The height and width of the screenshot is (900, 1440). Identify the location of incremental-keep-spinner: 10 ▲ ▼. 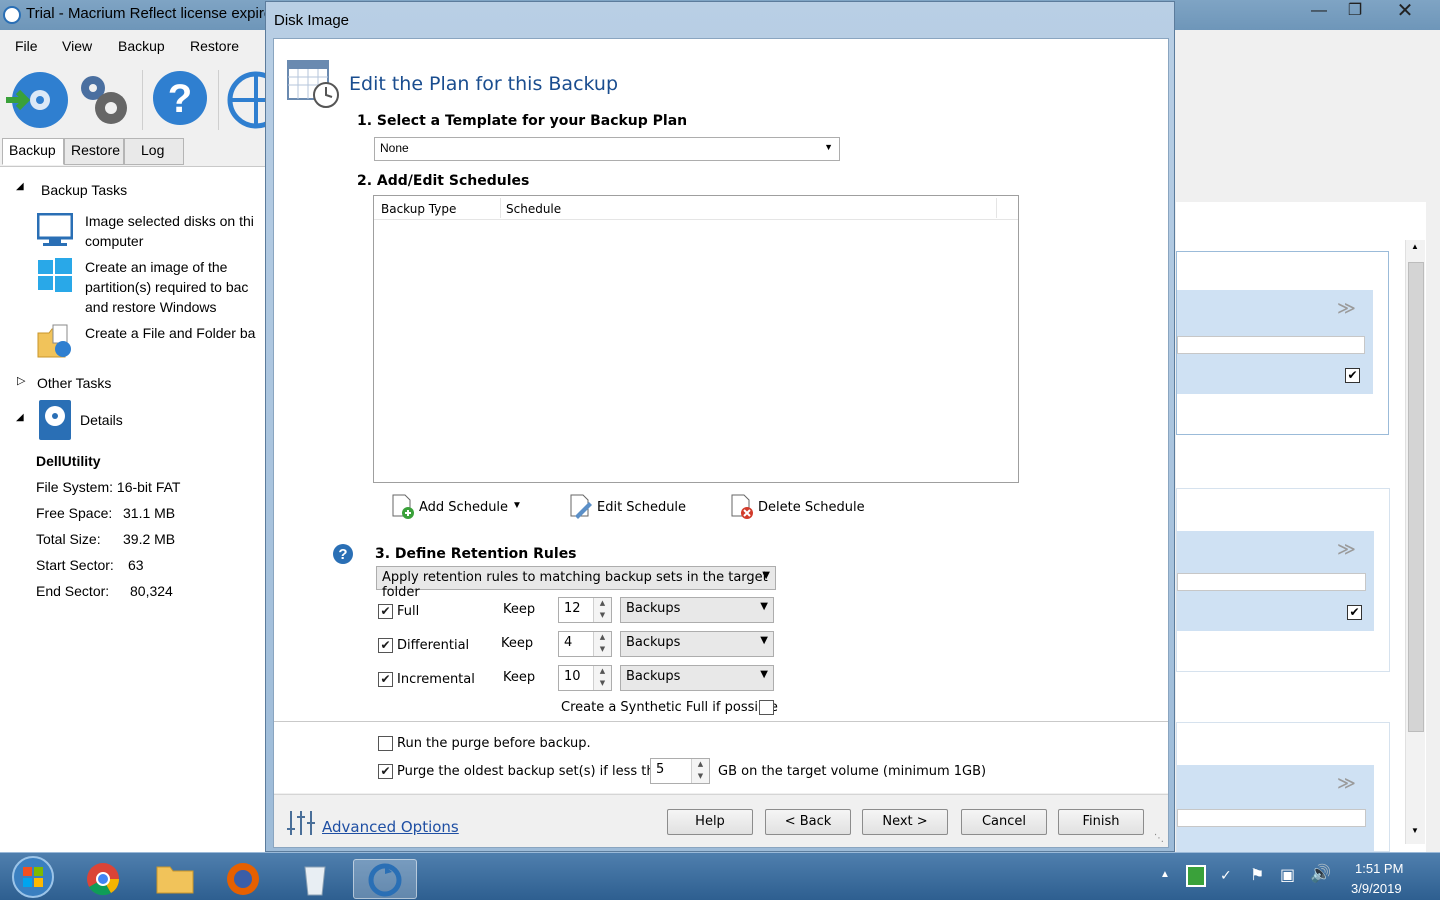
(585, 678).